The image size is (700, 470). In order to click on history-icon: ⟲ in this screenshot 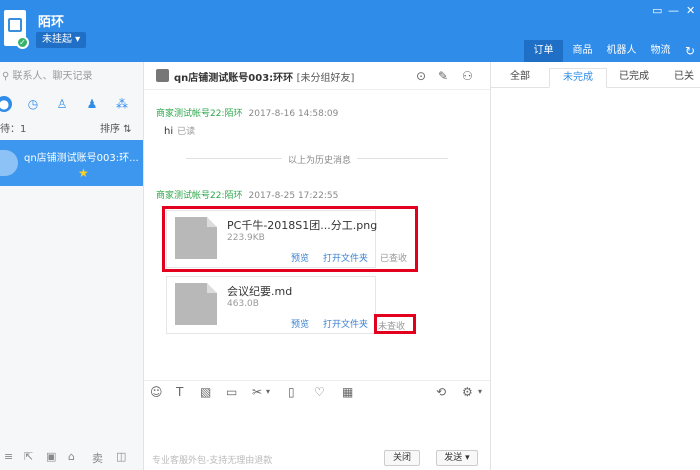, I will do `click(441, 392)`.